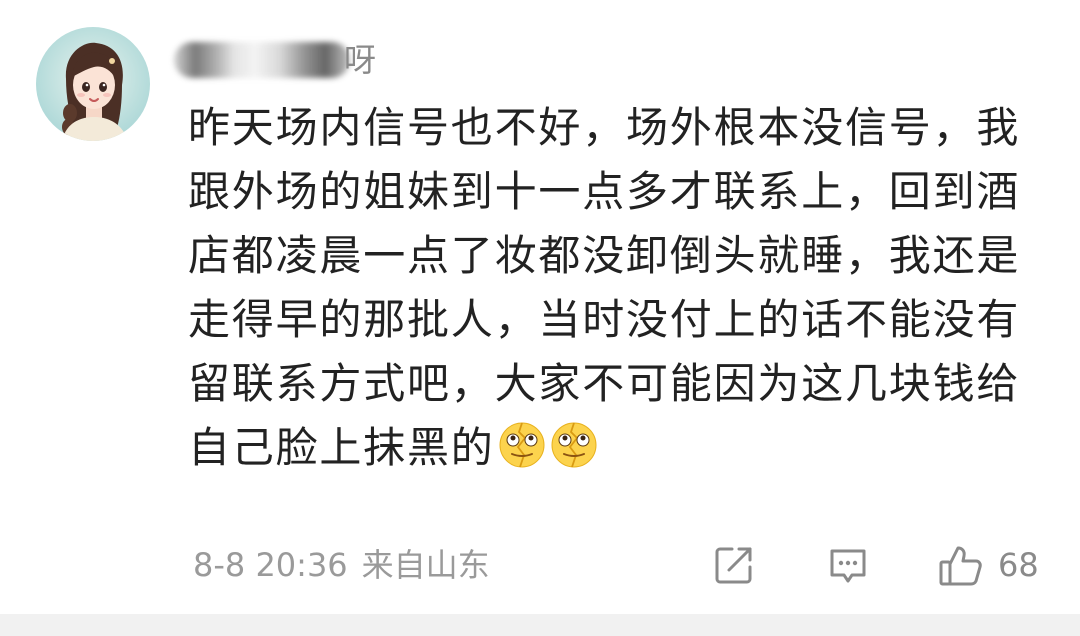 This screenshot has width=1080, height=636. What do you see at coordinates (262, 60) in the screenshot?
I see `username-redaction` at bounding box center [262, 60].